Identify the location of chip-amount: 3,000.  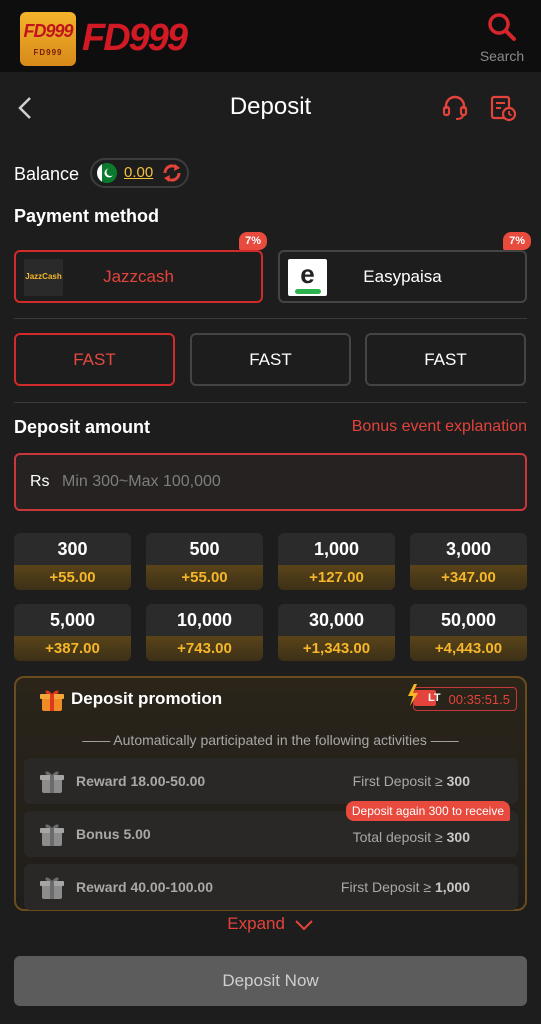
(468, 549).